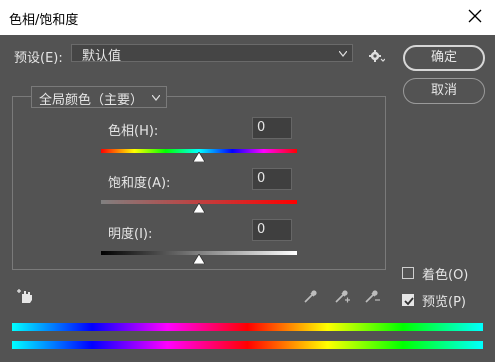 Image resolution: width=495 pixels, height=362 pixels. Describe the element at coordinates (199, 157) in the screenshot. I see `hue-slider-thumb` at that location.